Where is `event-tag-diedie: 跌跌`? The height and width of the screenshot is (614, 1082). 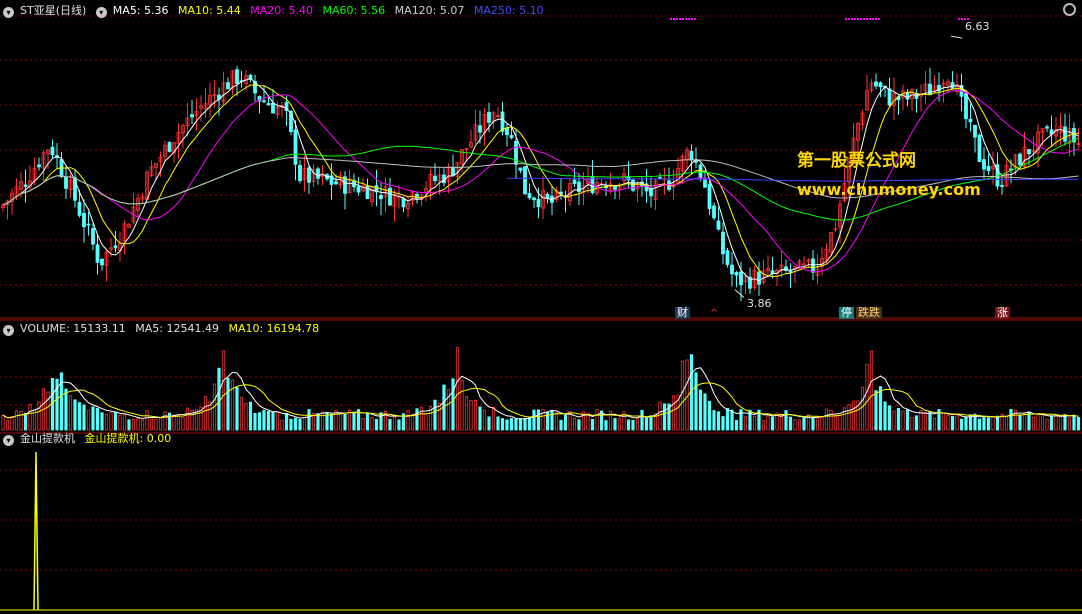
event-tag-diedie: 跌跌 is located at coordinates (869, 313).